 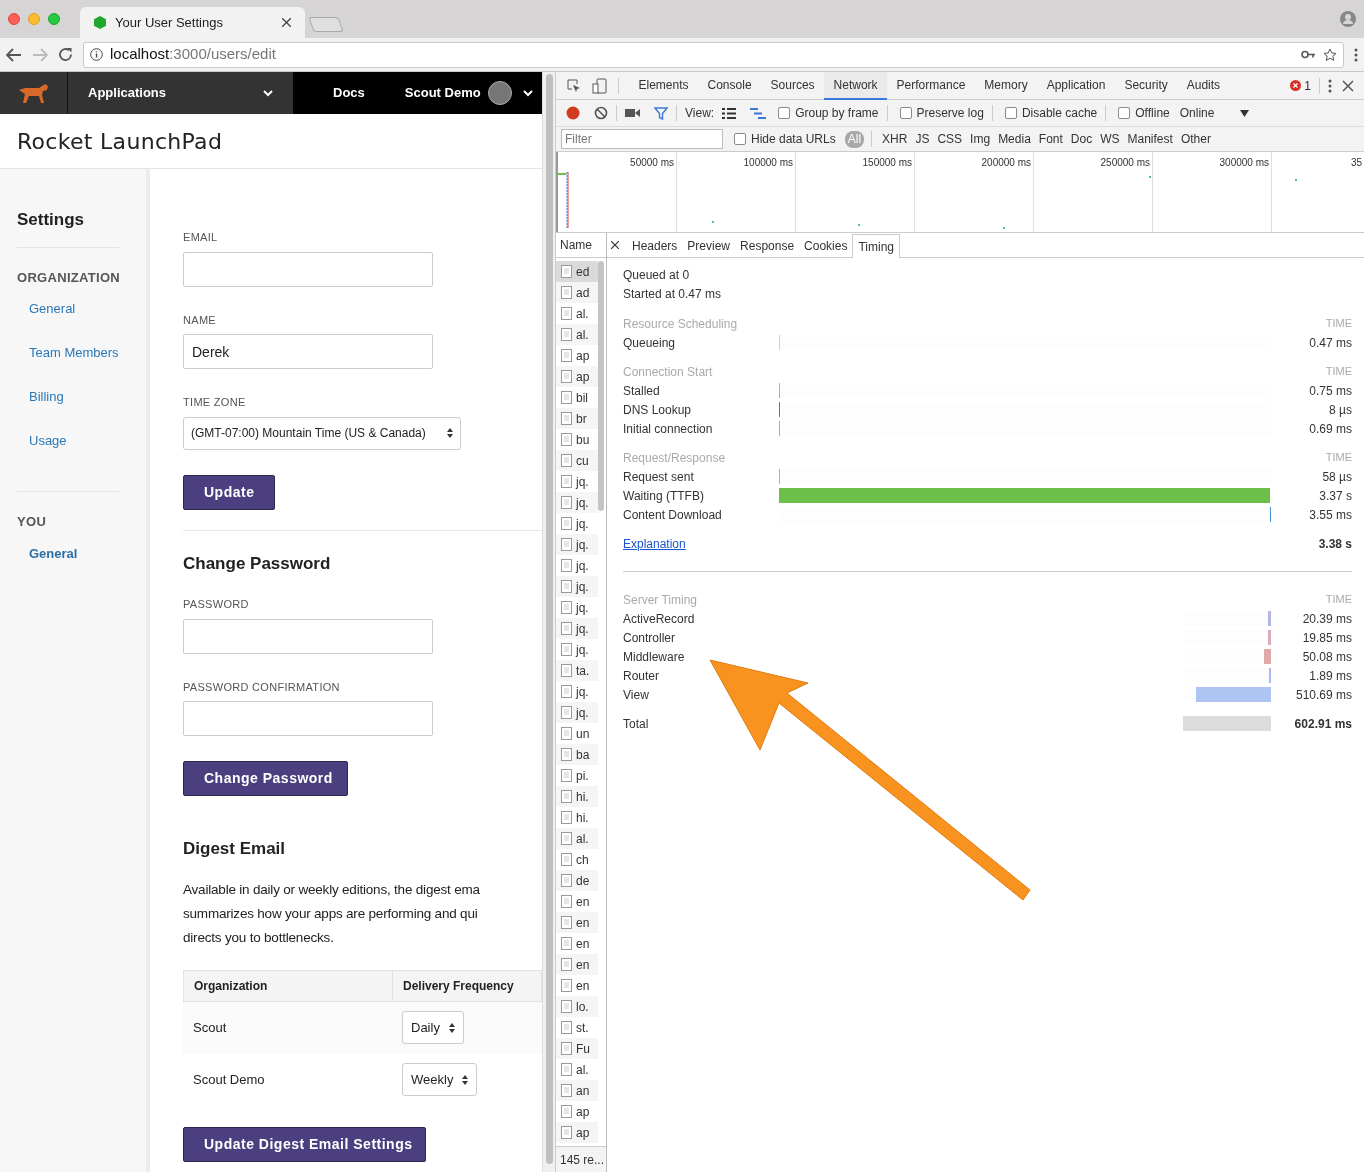 I want to click on waterfall-view-icon, so click(x=758, y=113).